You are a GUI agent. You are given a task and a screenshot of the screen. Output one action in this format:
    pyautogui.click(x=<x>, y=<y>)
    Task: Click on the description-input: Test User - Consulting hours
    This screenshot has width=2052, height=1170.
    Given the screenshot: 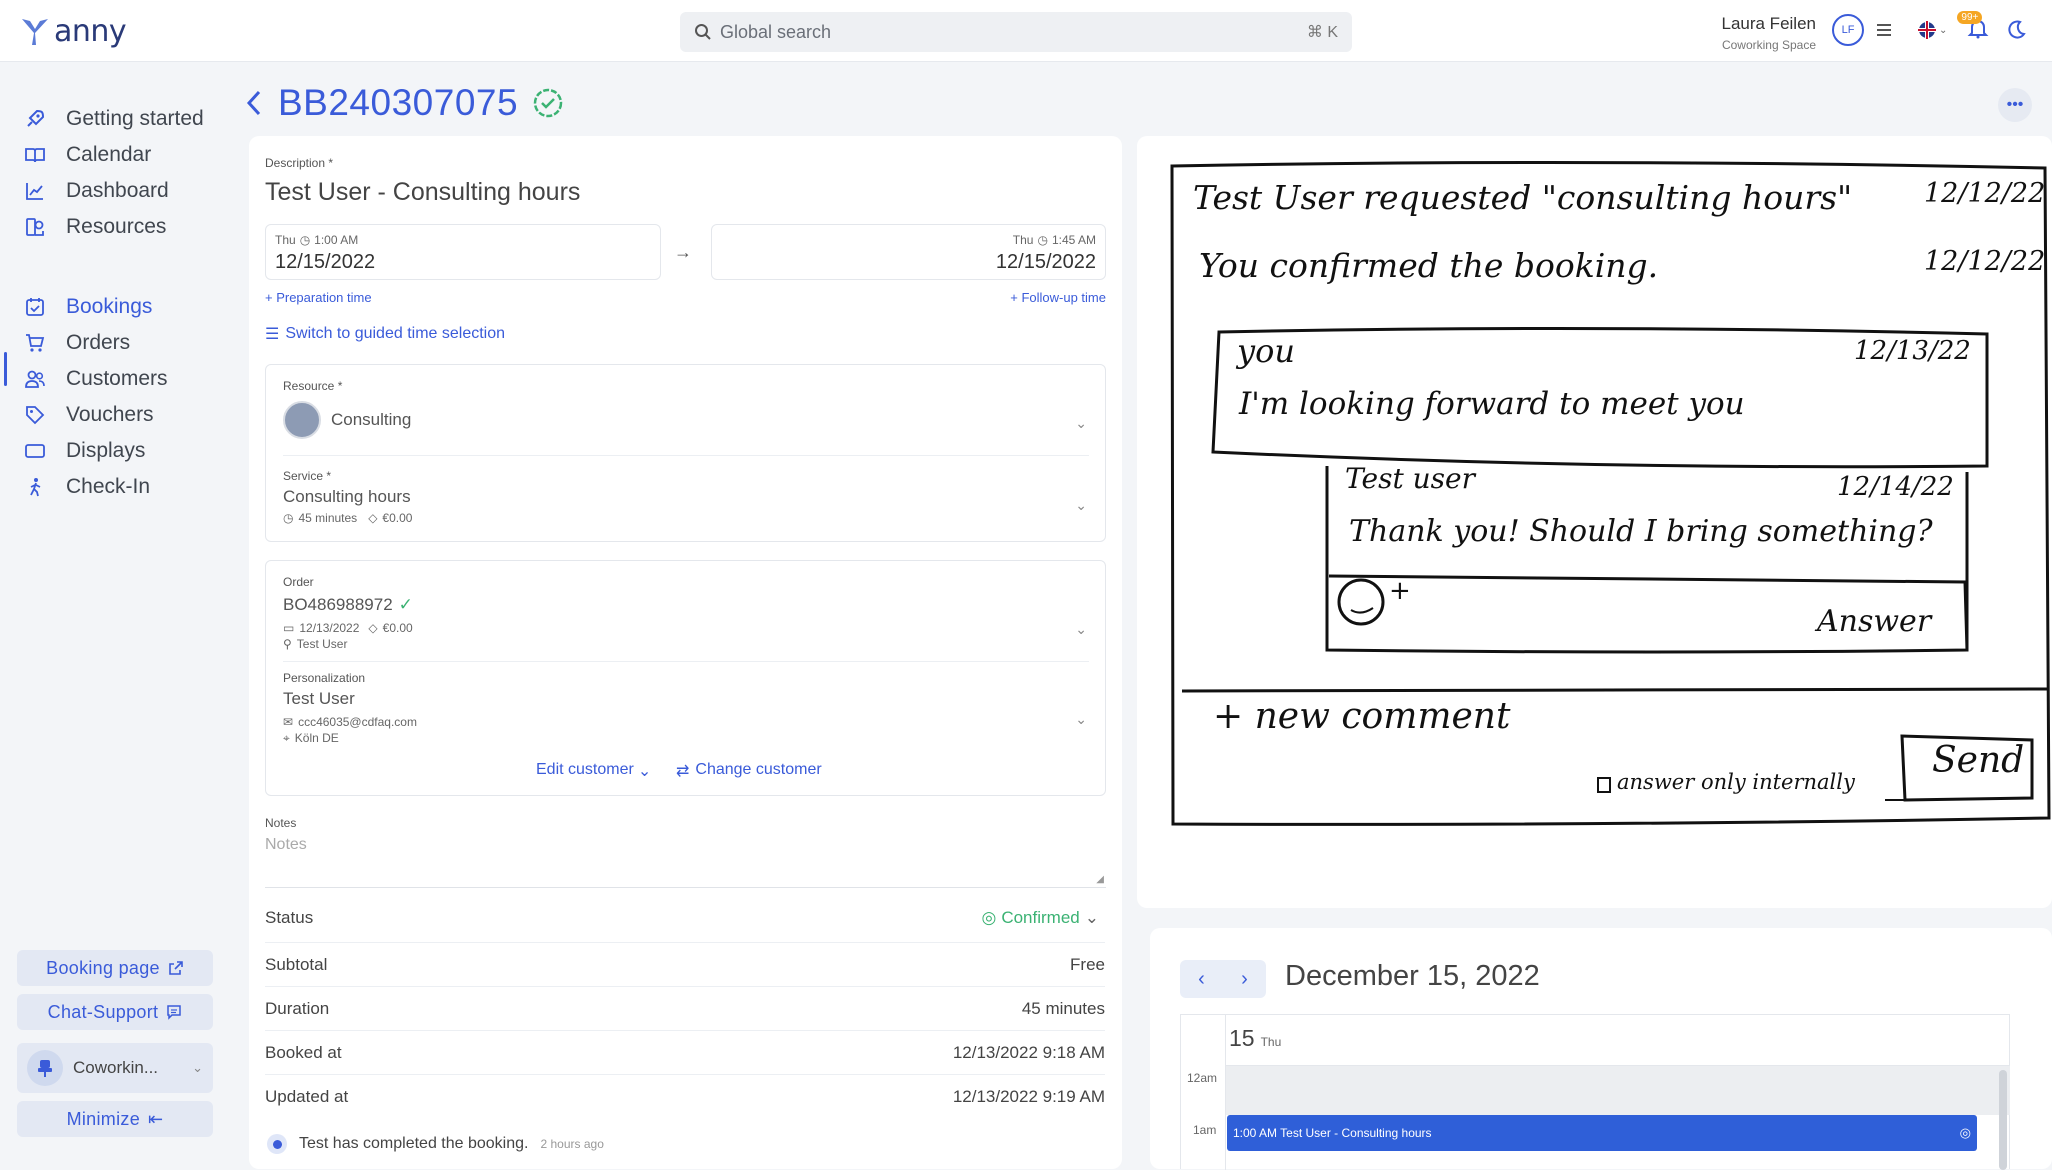 What is the action you would take?
    pyautogui.click(x=422, y=192)
    